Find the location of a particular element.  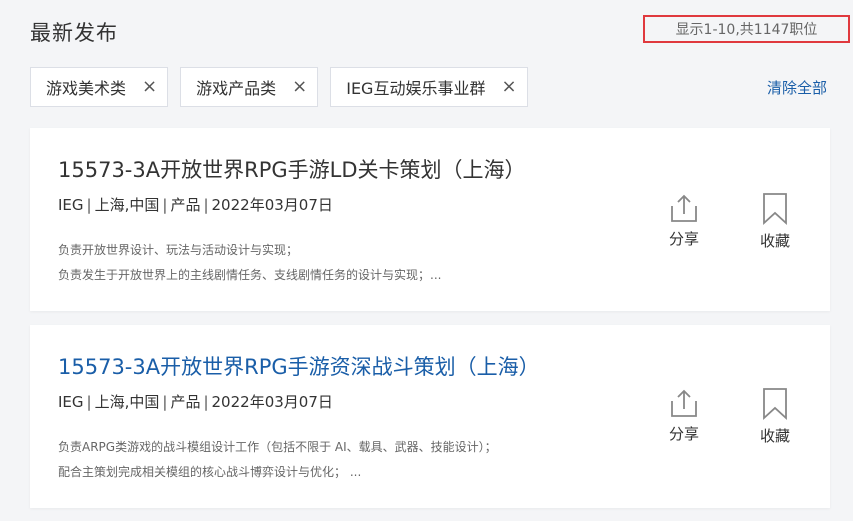

filter-chip-ieg: IEG互动娱乐事业群 × is located at coordinates (429, 87).